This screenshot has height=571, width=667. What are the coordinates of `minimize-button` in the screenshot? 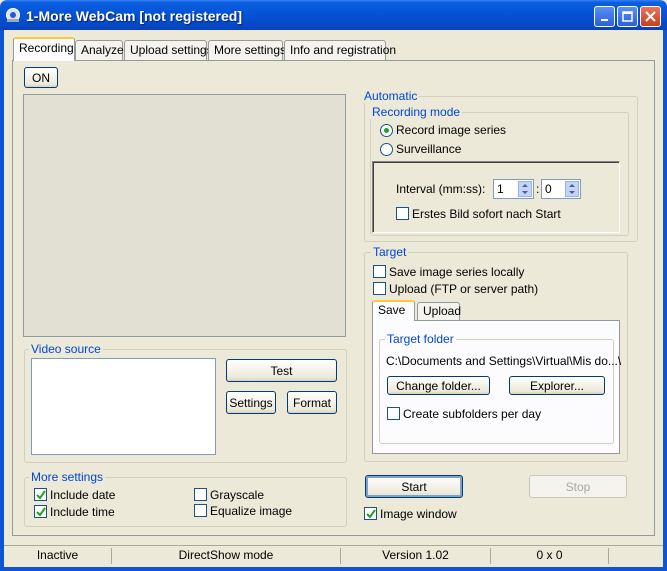 It's located at (604, 16).